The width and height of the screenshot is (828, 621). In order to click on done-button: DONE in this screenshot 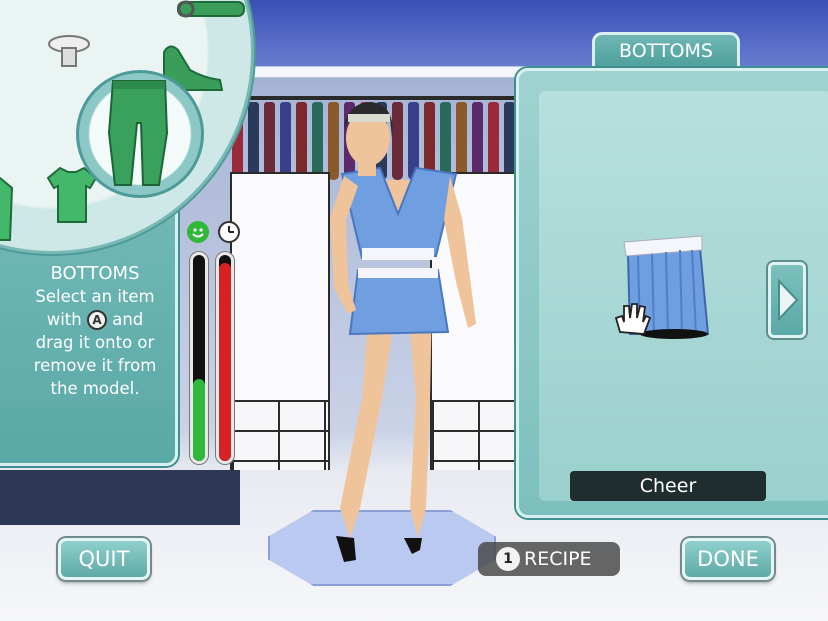, I will do `click(728, 559)`.